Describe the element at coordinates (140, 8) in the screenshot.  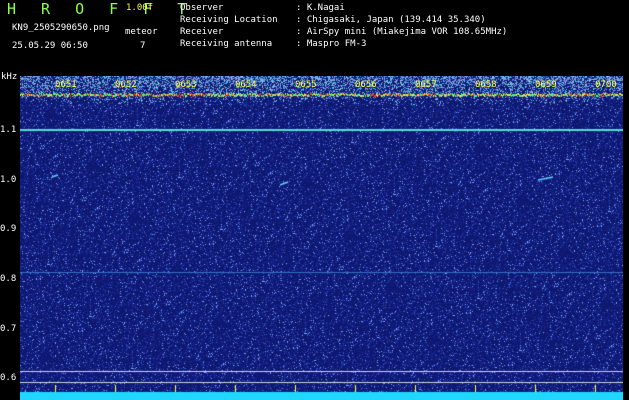
I see `version-label: 1.00f` at that location.